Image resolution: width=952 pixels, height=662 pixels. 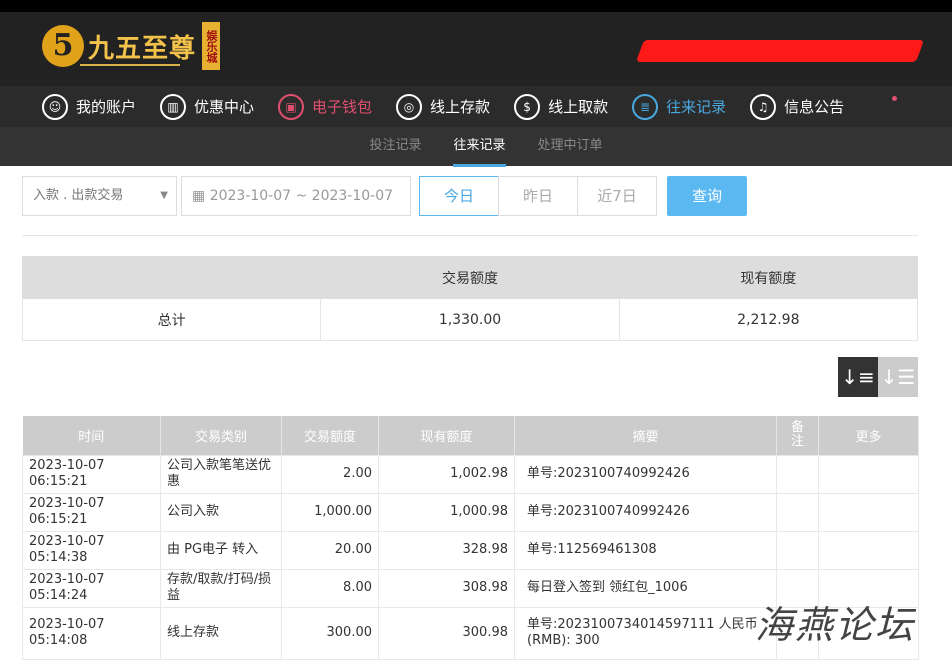 I want to click on nav-label: 线上取款, so click(x=578, y=107).